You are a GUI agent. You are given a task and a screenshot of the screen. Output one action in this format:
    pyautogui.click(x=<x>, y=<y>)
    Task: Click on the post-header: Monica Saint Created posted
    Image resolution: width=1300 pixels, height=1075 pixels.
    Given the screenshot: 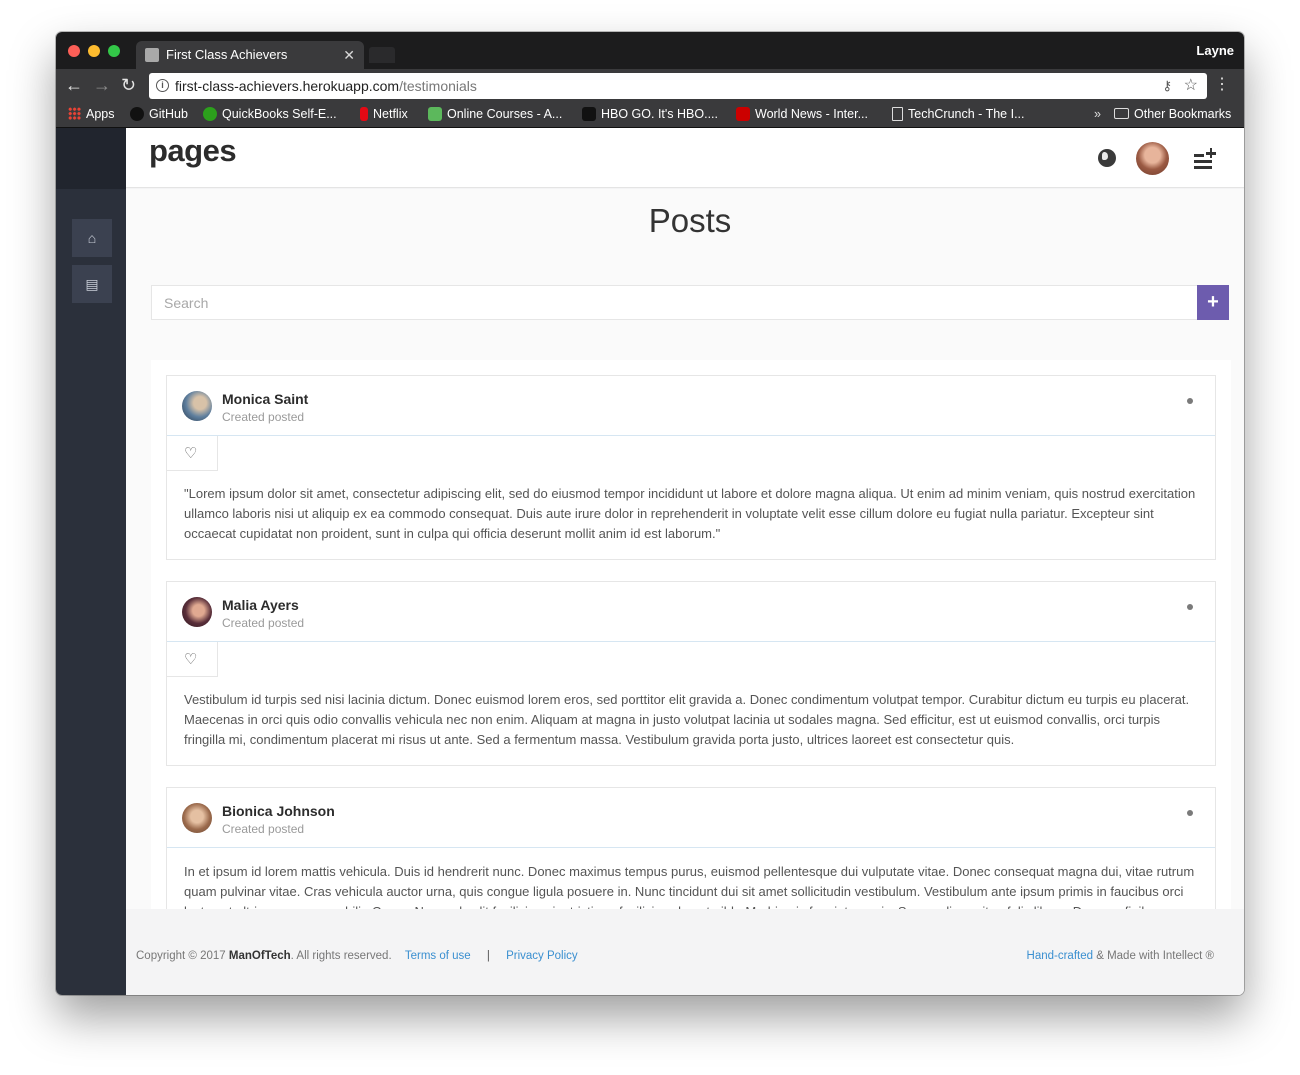 What is the action you would take?
    pyautogui.click(x=691, y=406)
    